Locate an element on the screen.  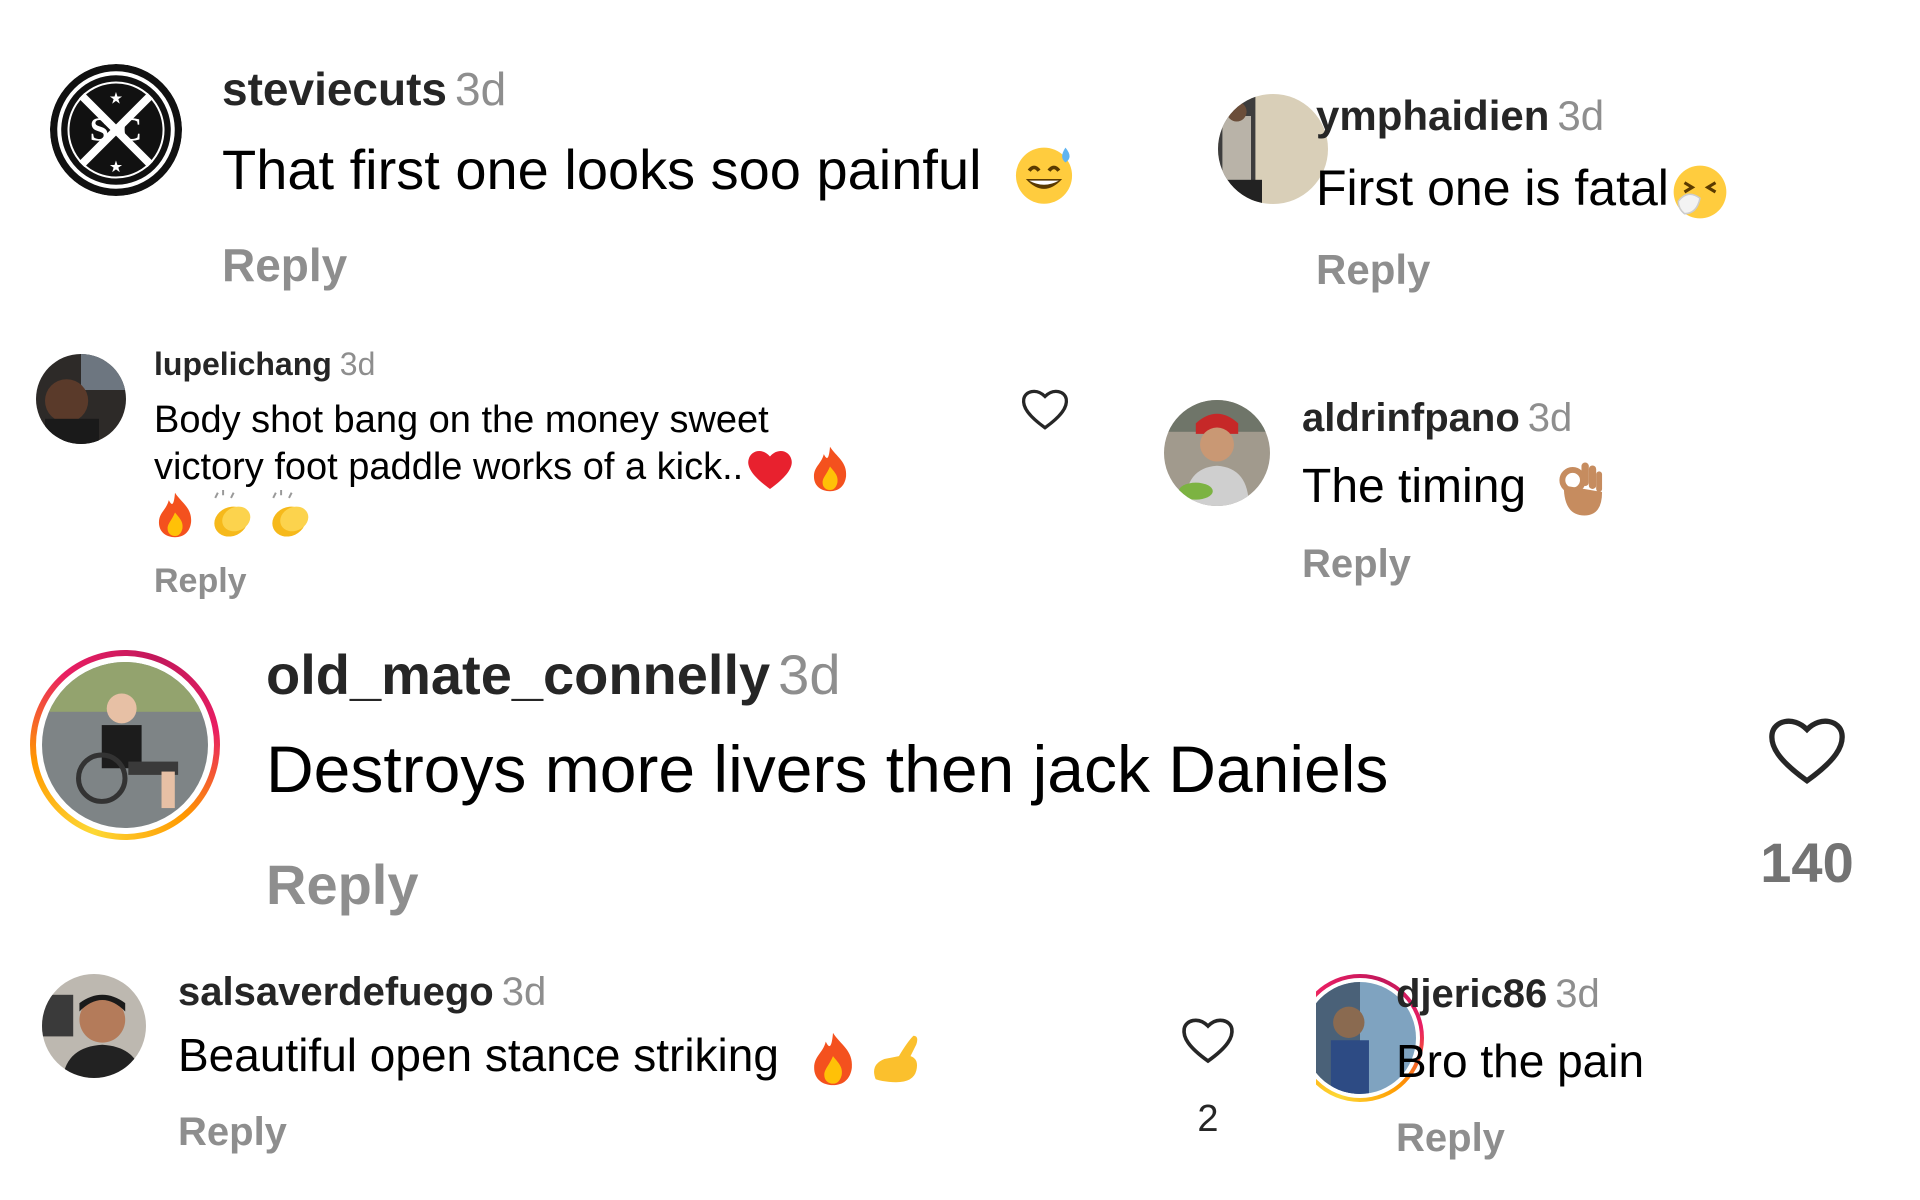
comment-body: Beautiful open stance striking is located at coordinates (478, 1055).